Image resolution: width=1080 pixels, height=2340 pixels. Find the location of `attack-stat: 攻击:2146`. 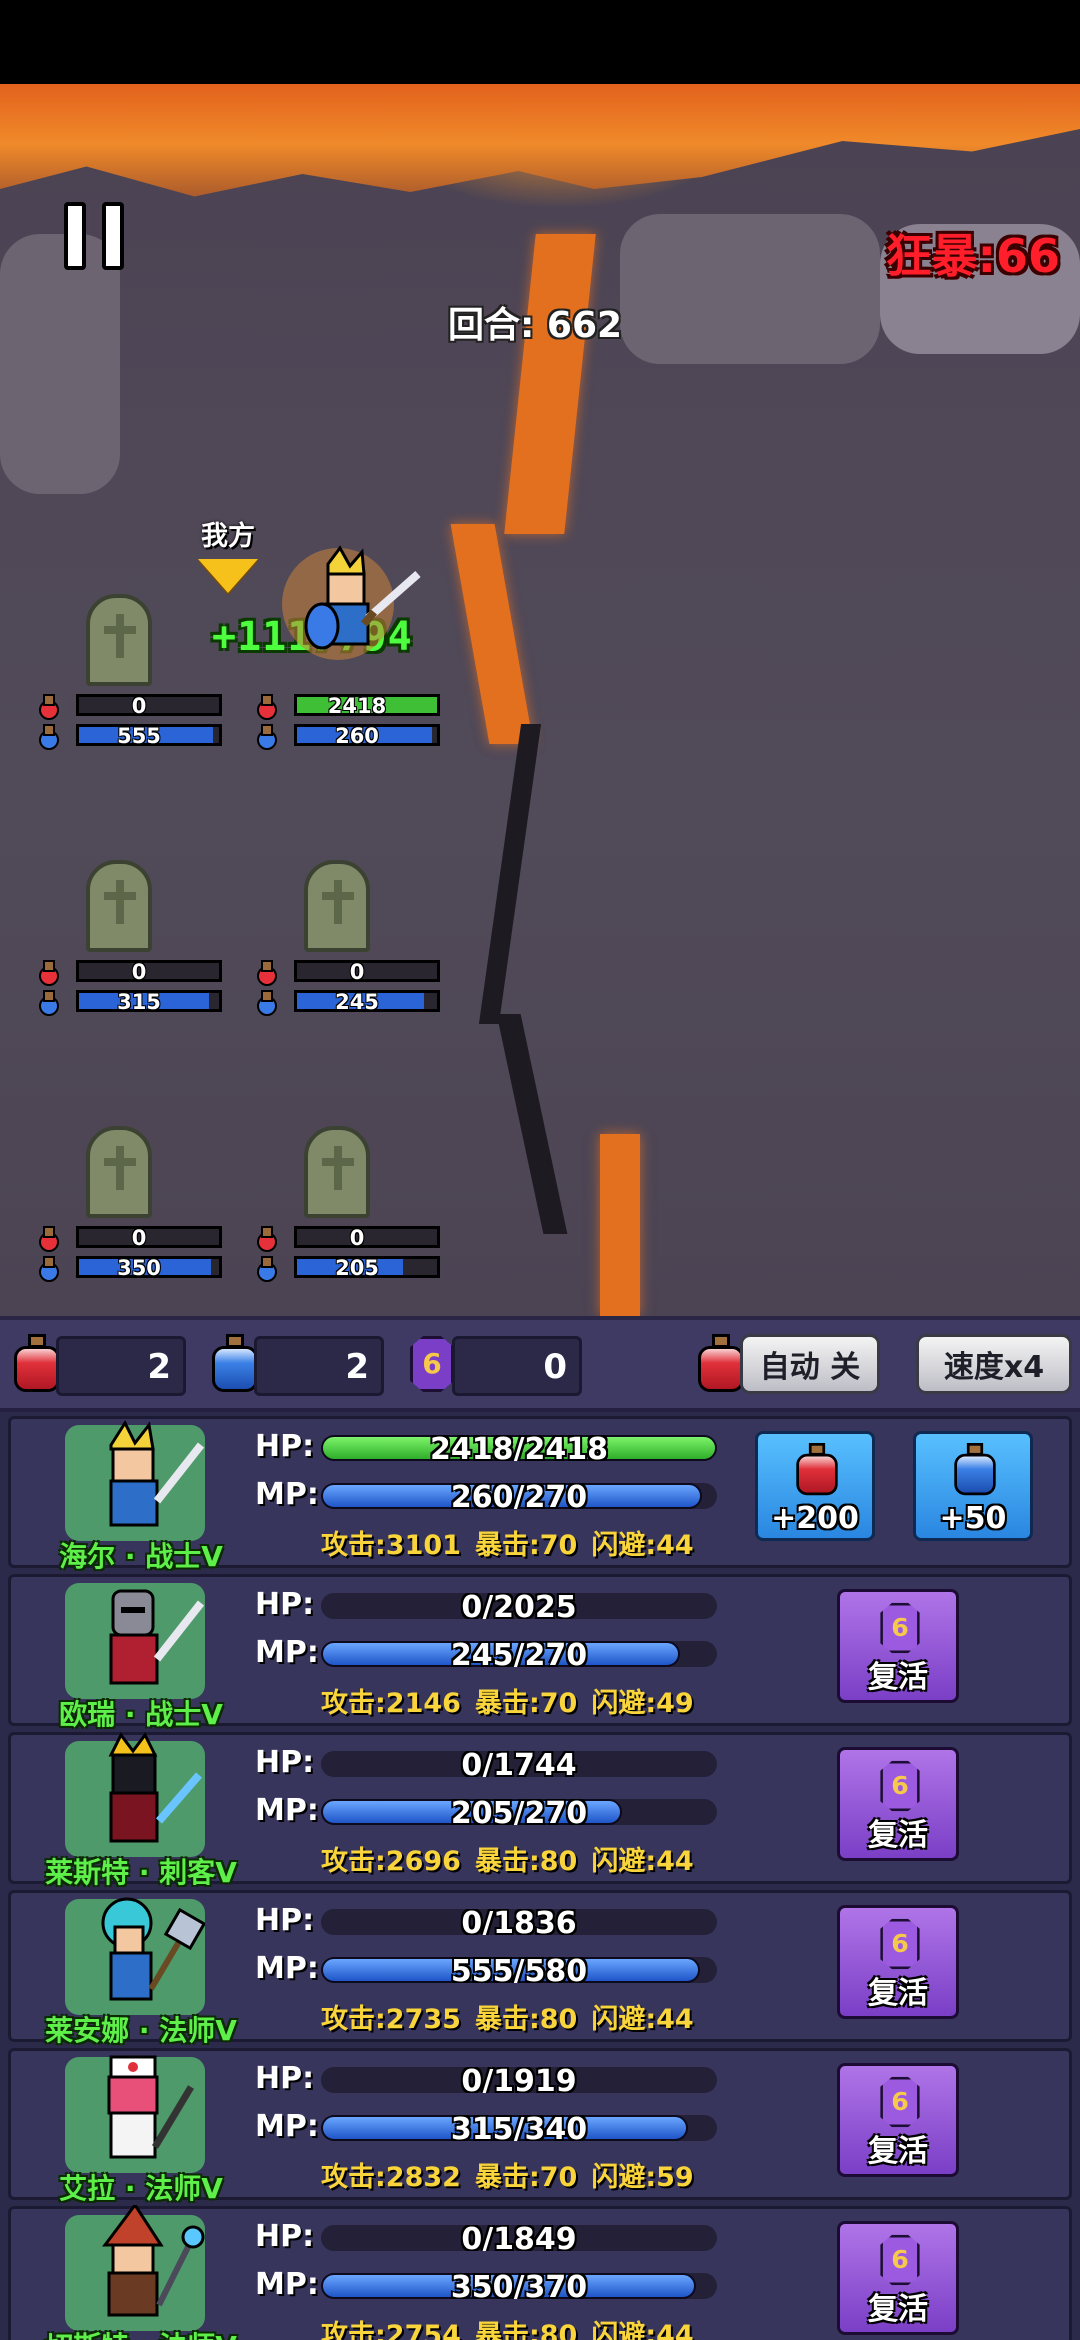

attack-stat: 攻击:2146 is located at coordinates (391, 1703).